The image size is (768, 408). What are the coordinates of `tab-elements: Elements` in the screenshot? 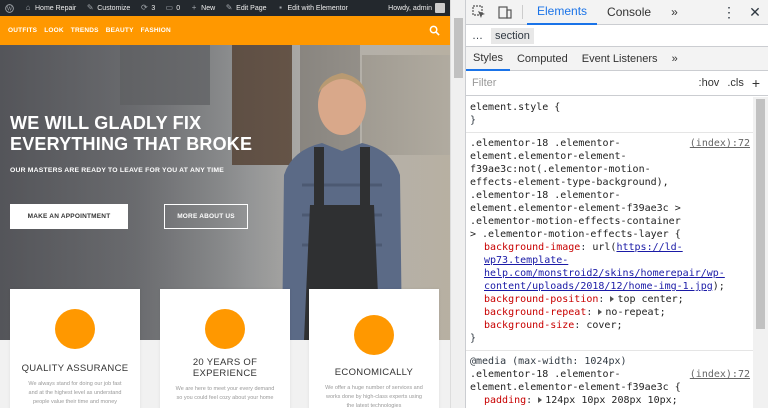 It's located at (562, 12).